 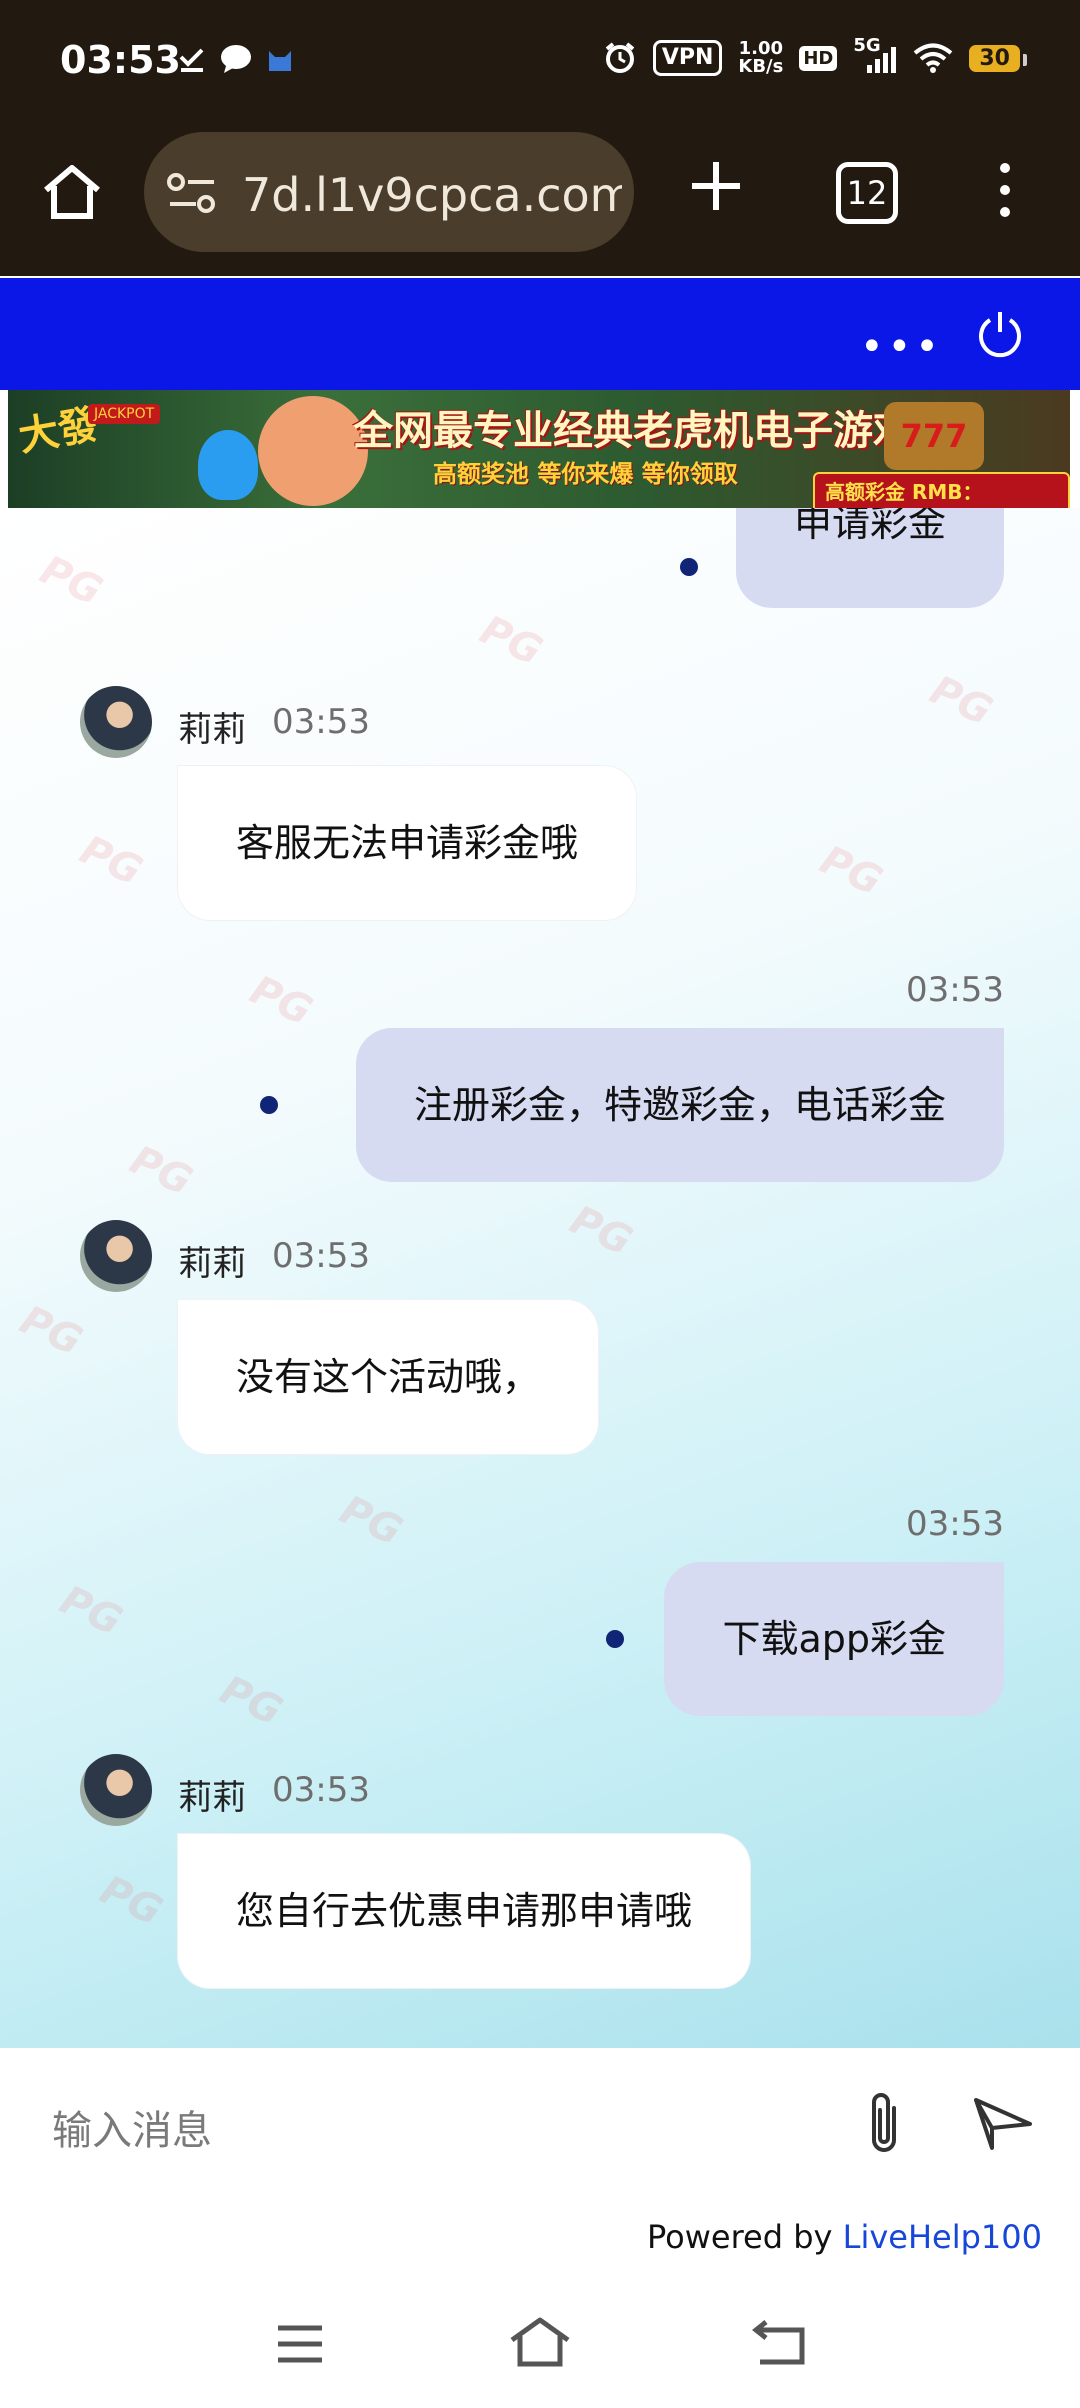 I want to click on parrot-illustration, so click(x=228, y=465).